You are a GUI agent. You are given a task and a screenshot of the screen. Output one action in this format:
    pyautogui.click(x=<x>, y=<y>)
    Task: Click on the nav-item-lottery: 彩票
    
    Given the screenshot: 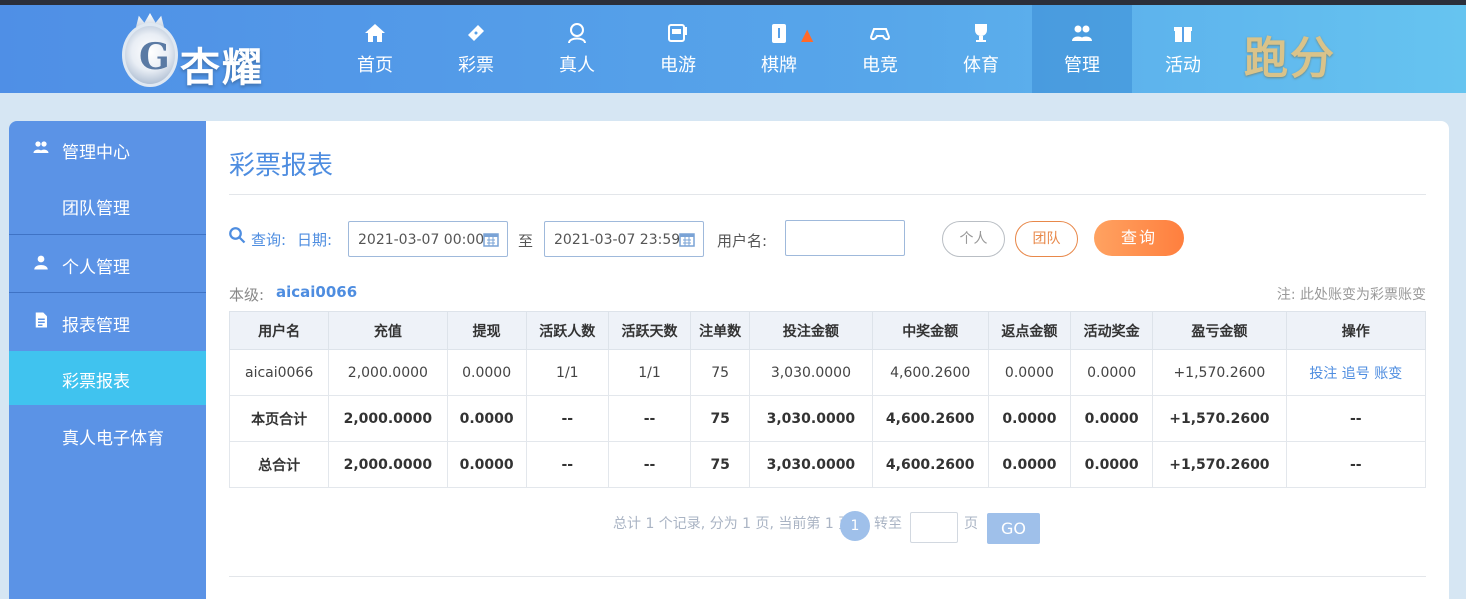 What is the action you would take?
    pyautogui.click(x=476, y=49)
    